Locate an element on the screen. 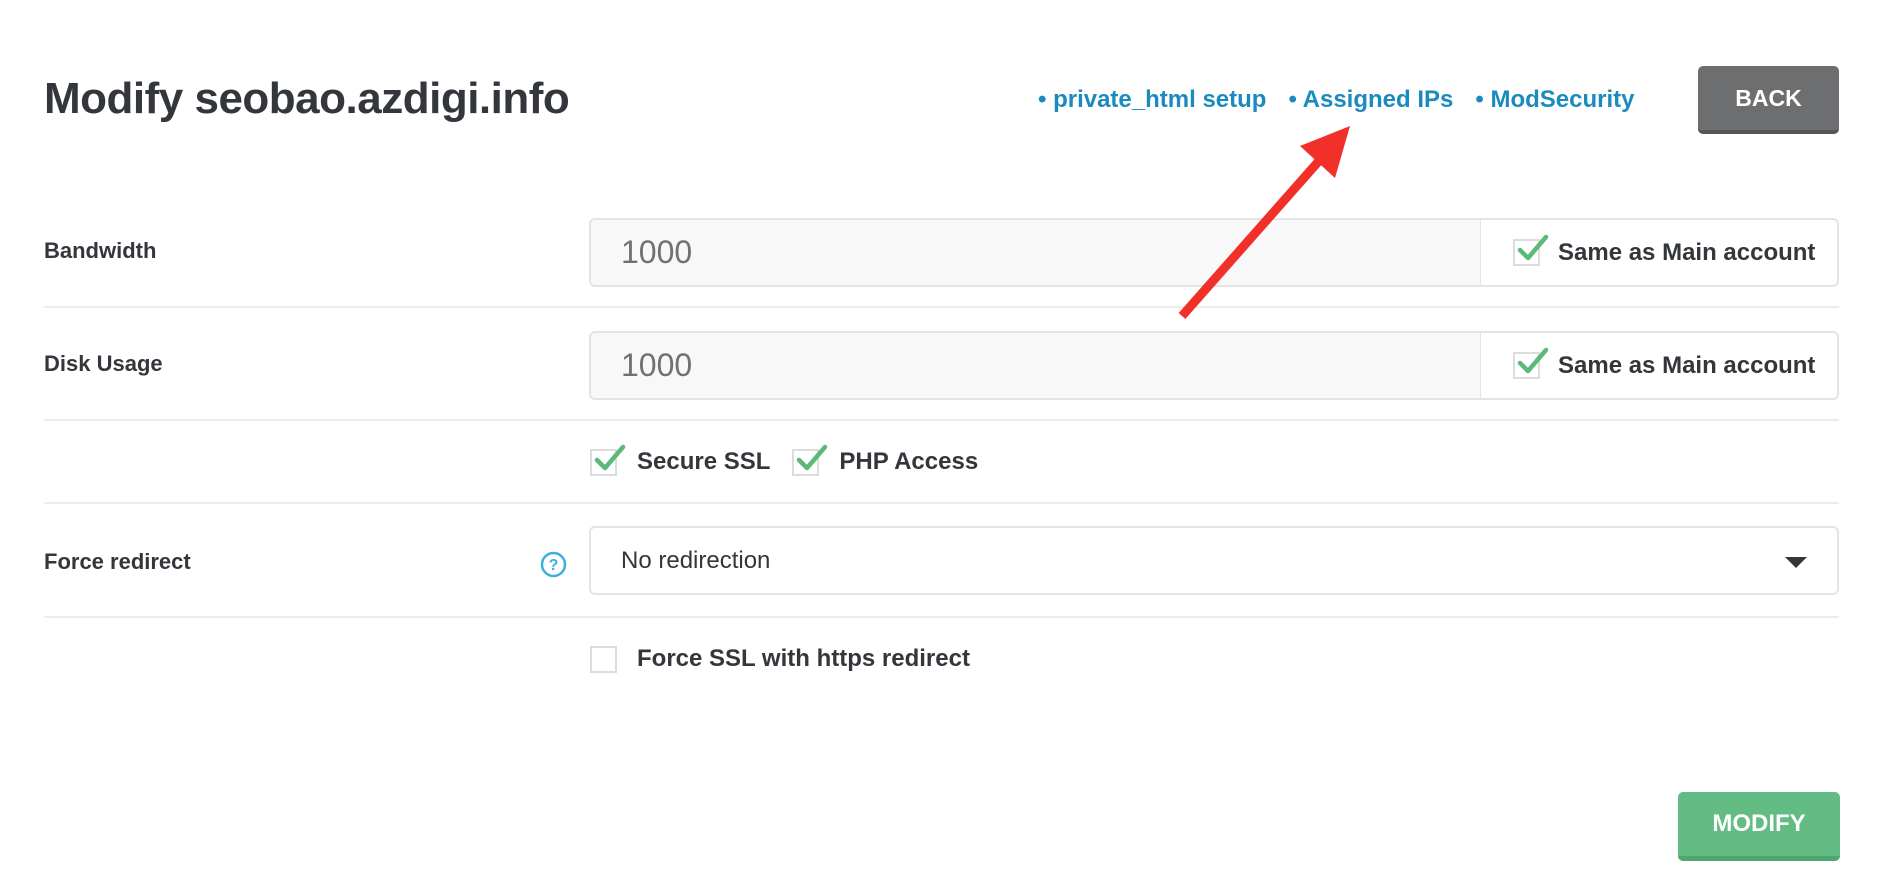 The width and height of the screenshot is (1900, 892). caret-down-icon is located at coordinates (1796, 562).